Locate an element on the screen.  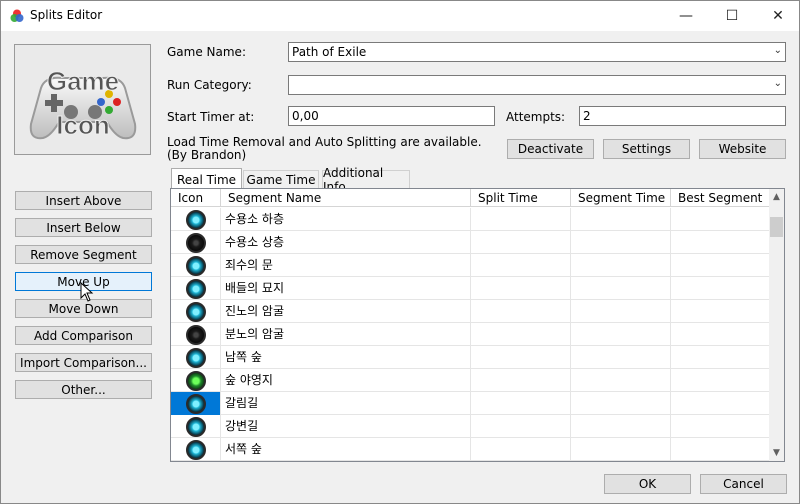
table-row: 수용소 하층 is located at coordinates (471, 219).